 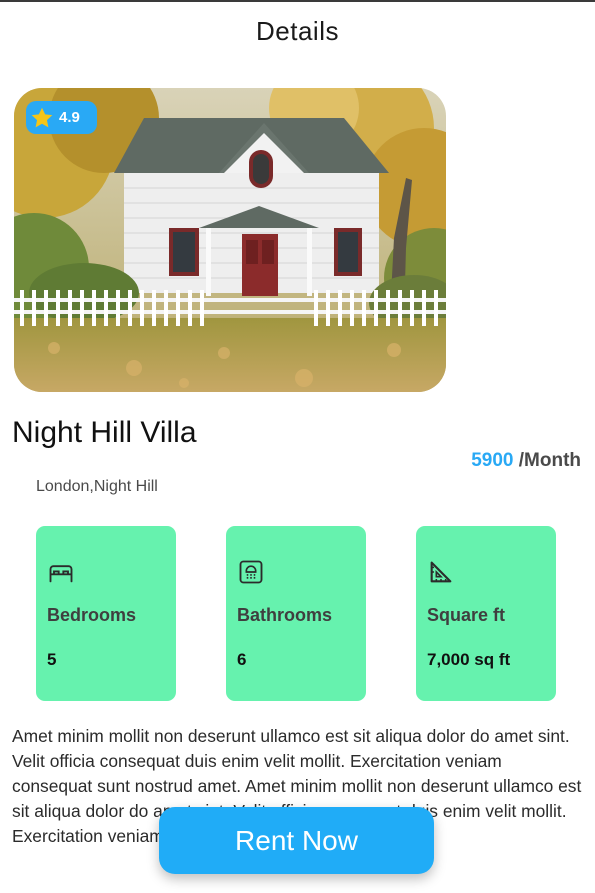 What do you see at coordinates (97, 486) in the screenshot?
I see `property-location: London,Night Hill` at bounding box center [97, 486].